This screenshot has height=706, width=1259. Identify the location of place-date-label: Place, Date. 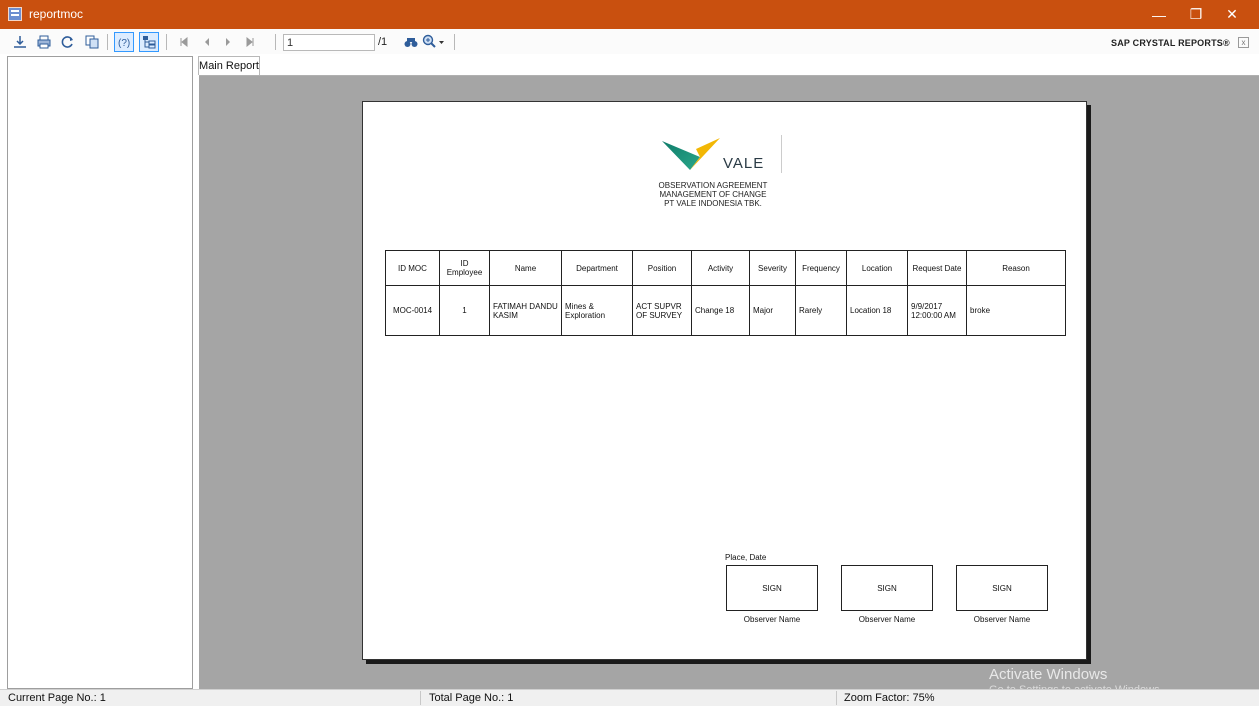
(746, 557).